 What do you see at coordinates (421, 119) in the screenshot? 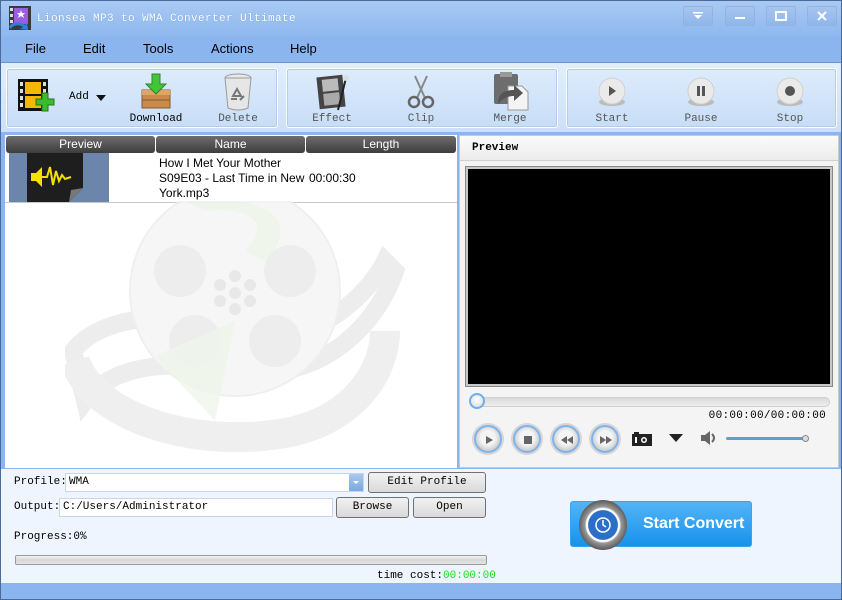
I see `clip-label: Clip` at bounding box center [421, 119].